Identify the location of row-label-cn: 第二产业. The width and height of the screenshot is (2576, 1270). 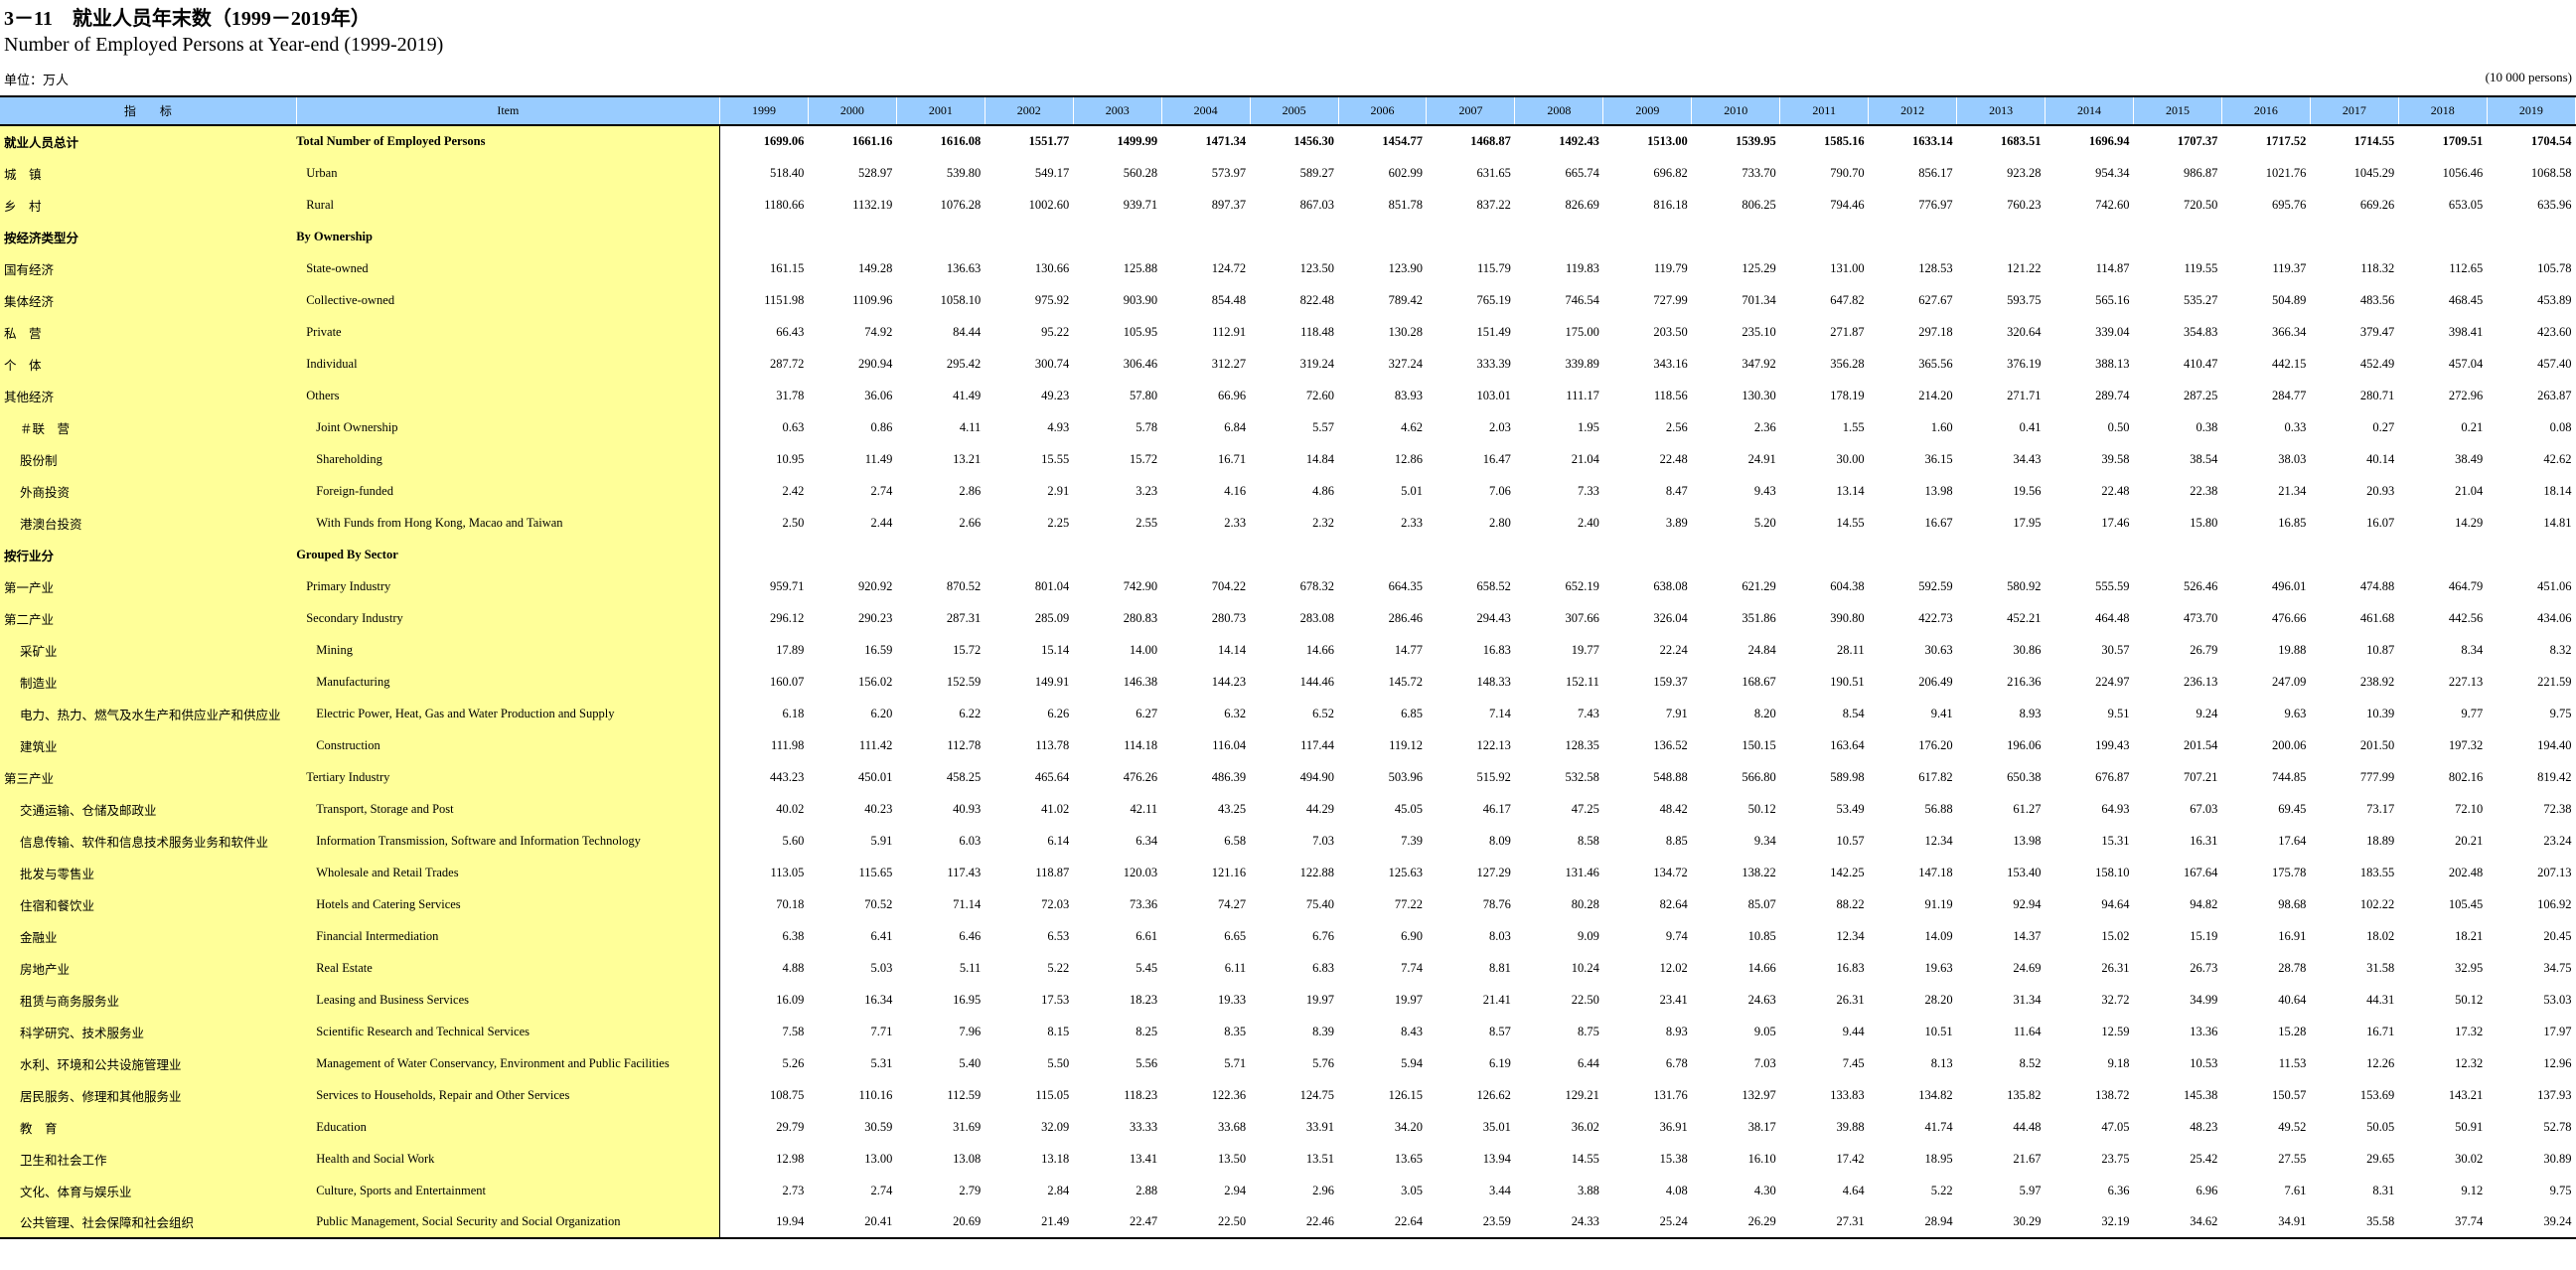
(148, 618).